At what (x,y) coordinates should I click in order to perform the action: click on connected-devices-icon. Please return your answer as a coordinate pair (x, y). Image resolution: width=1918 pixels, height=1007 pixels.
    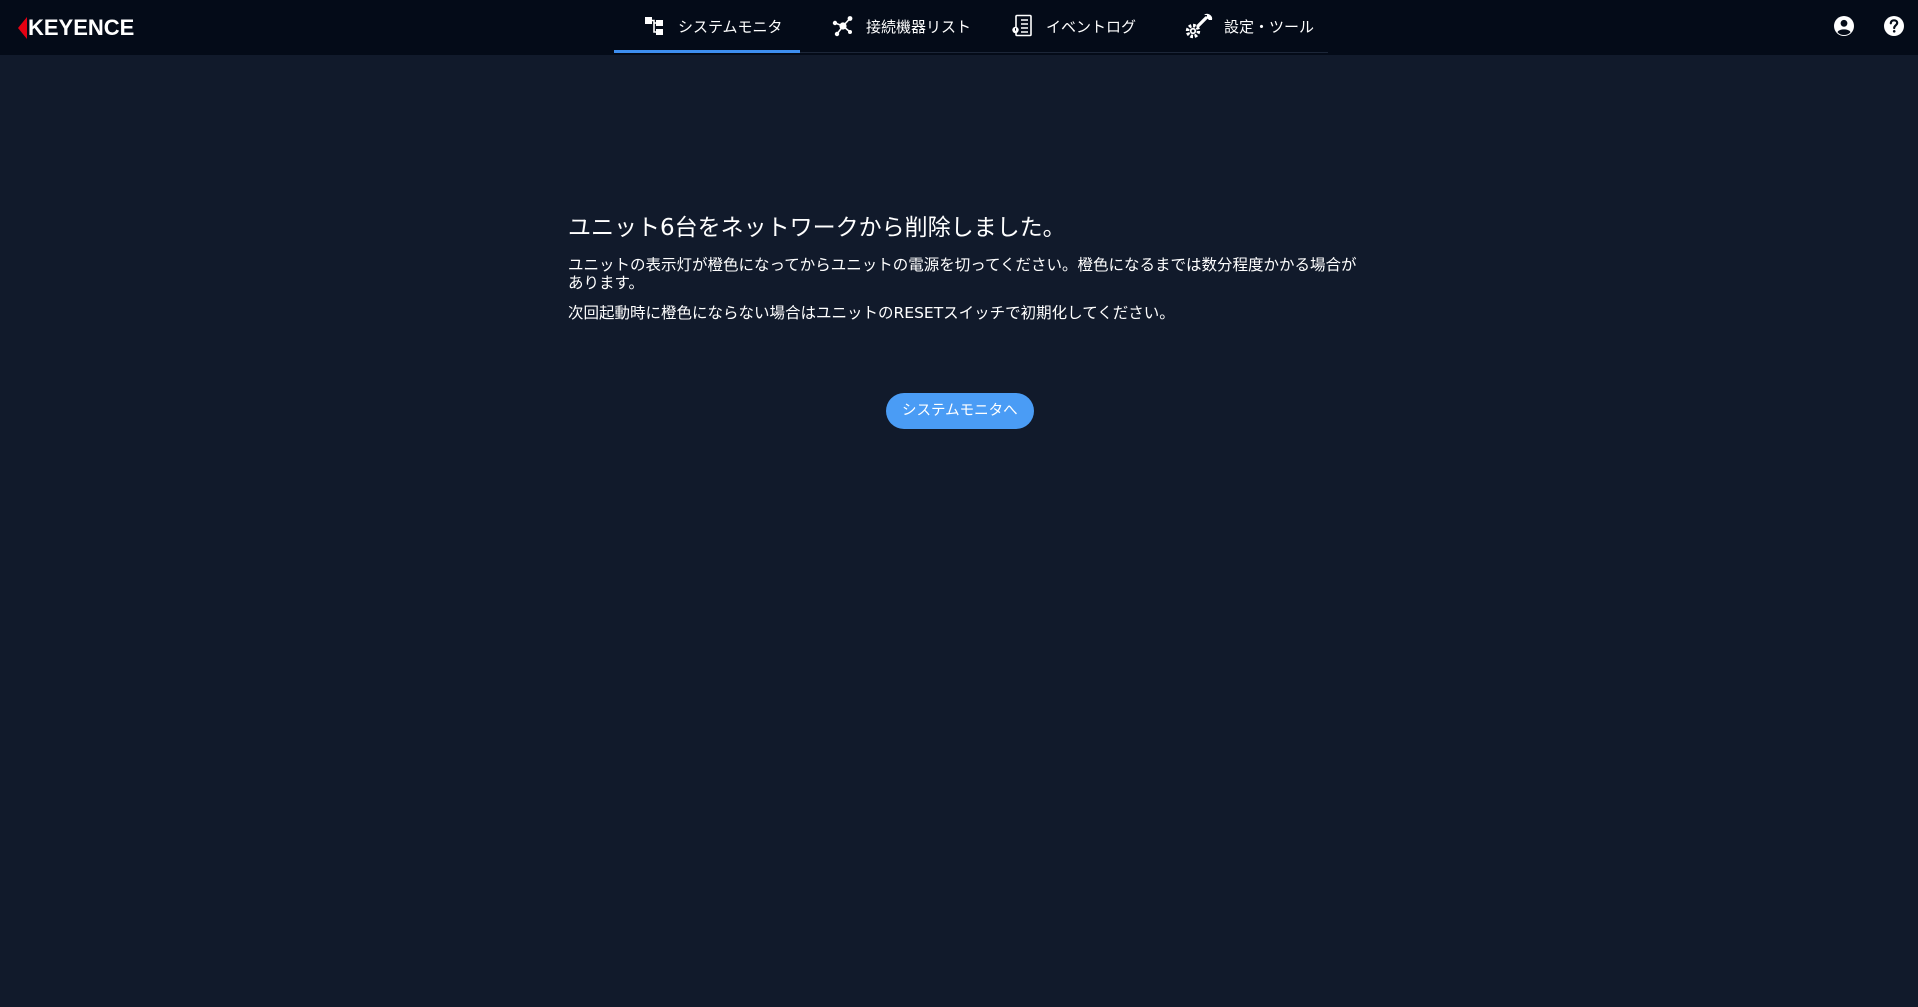
    Looking at the image, I should click on (843, 26).